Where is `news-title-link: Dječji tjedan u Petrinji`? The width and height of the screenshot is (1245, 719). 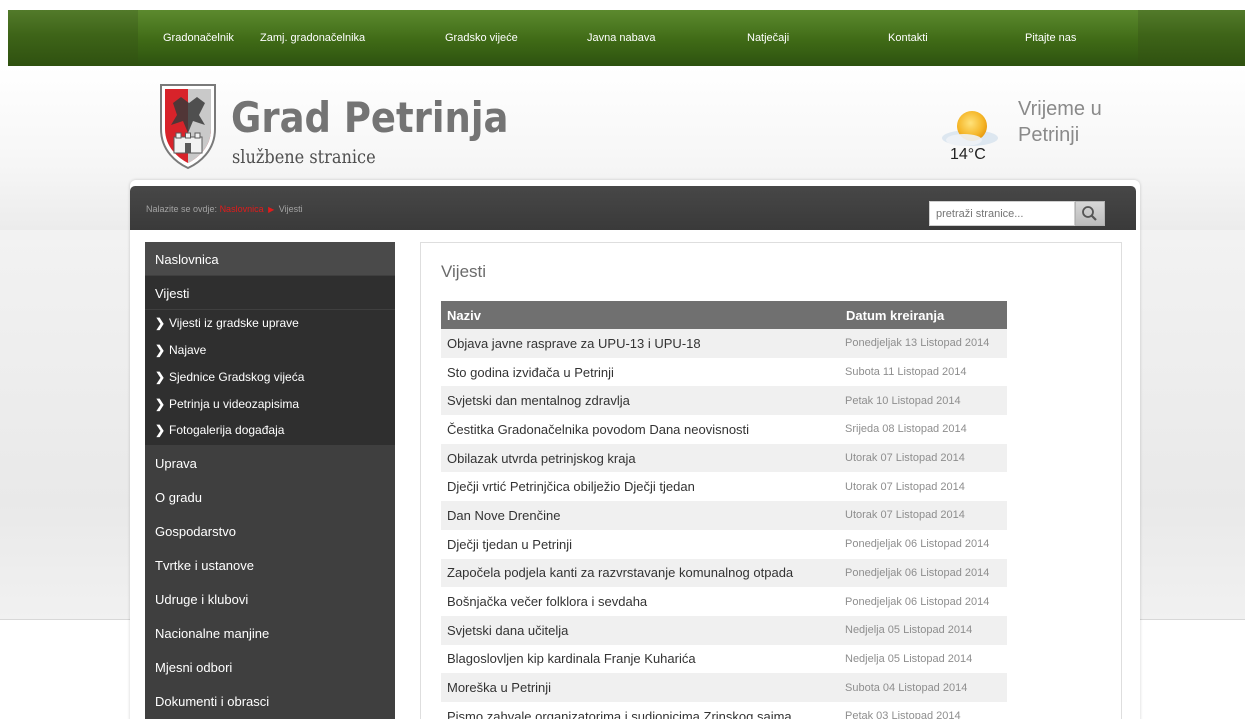 news-title-link: Dječji tjedan u Petrinji is located at coordinates (640, 544).